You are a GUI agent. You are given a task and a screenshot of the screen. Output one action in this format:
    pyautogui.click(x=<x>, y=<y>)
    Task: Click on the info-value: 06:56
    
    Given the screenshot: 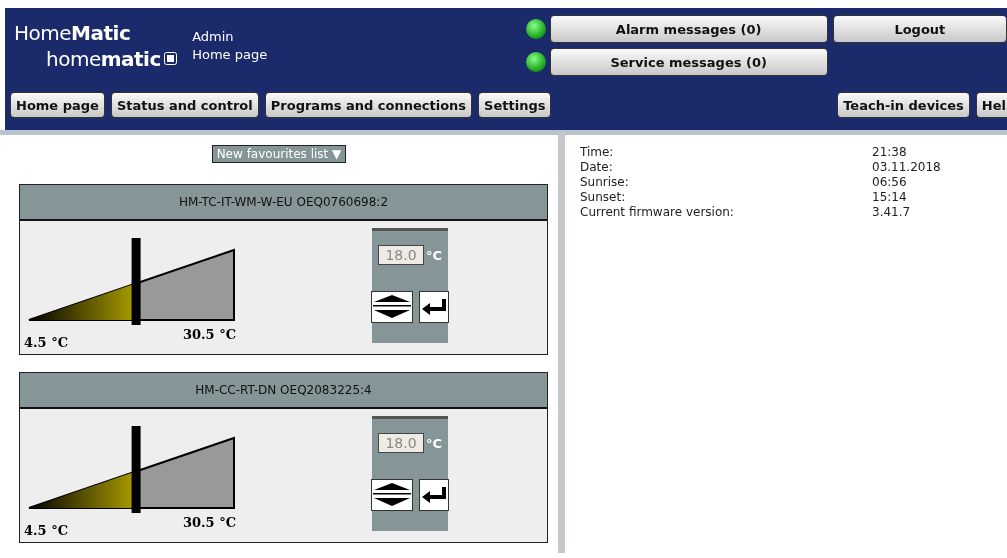 What is the action you would take?
    pyautogui.click(x=890, y=182)
    